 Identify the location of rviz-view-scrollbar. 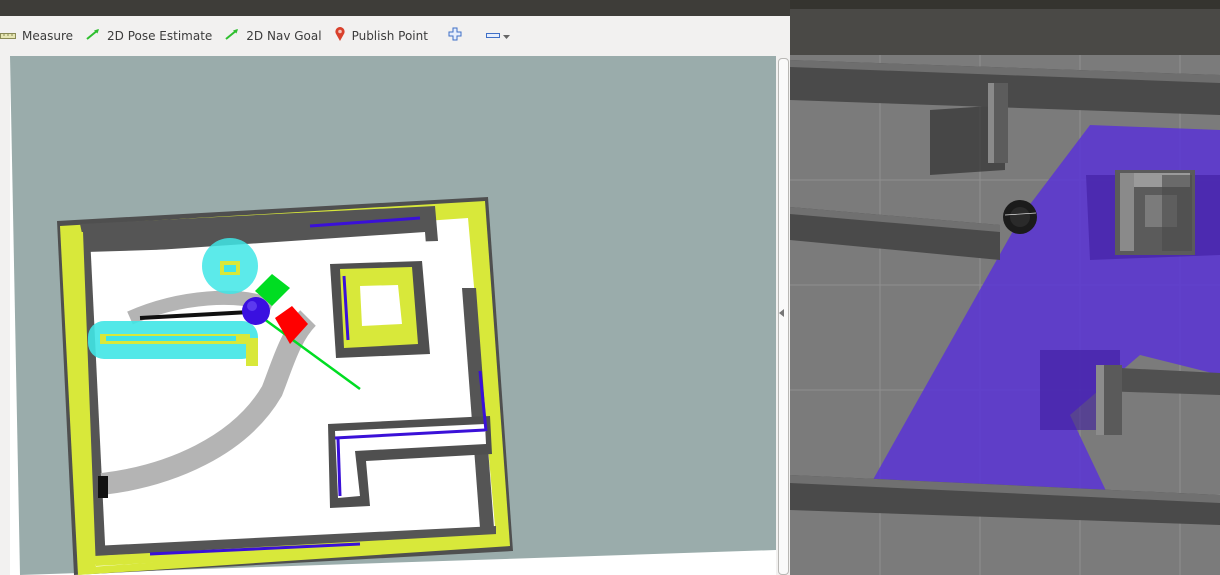
(783, 315).